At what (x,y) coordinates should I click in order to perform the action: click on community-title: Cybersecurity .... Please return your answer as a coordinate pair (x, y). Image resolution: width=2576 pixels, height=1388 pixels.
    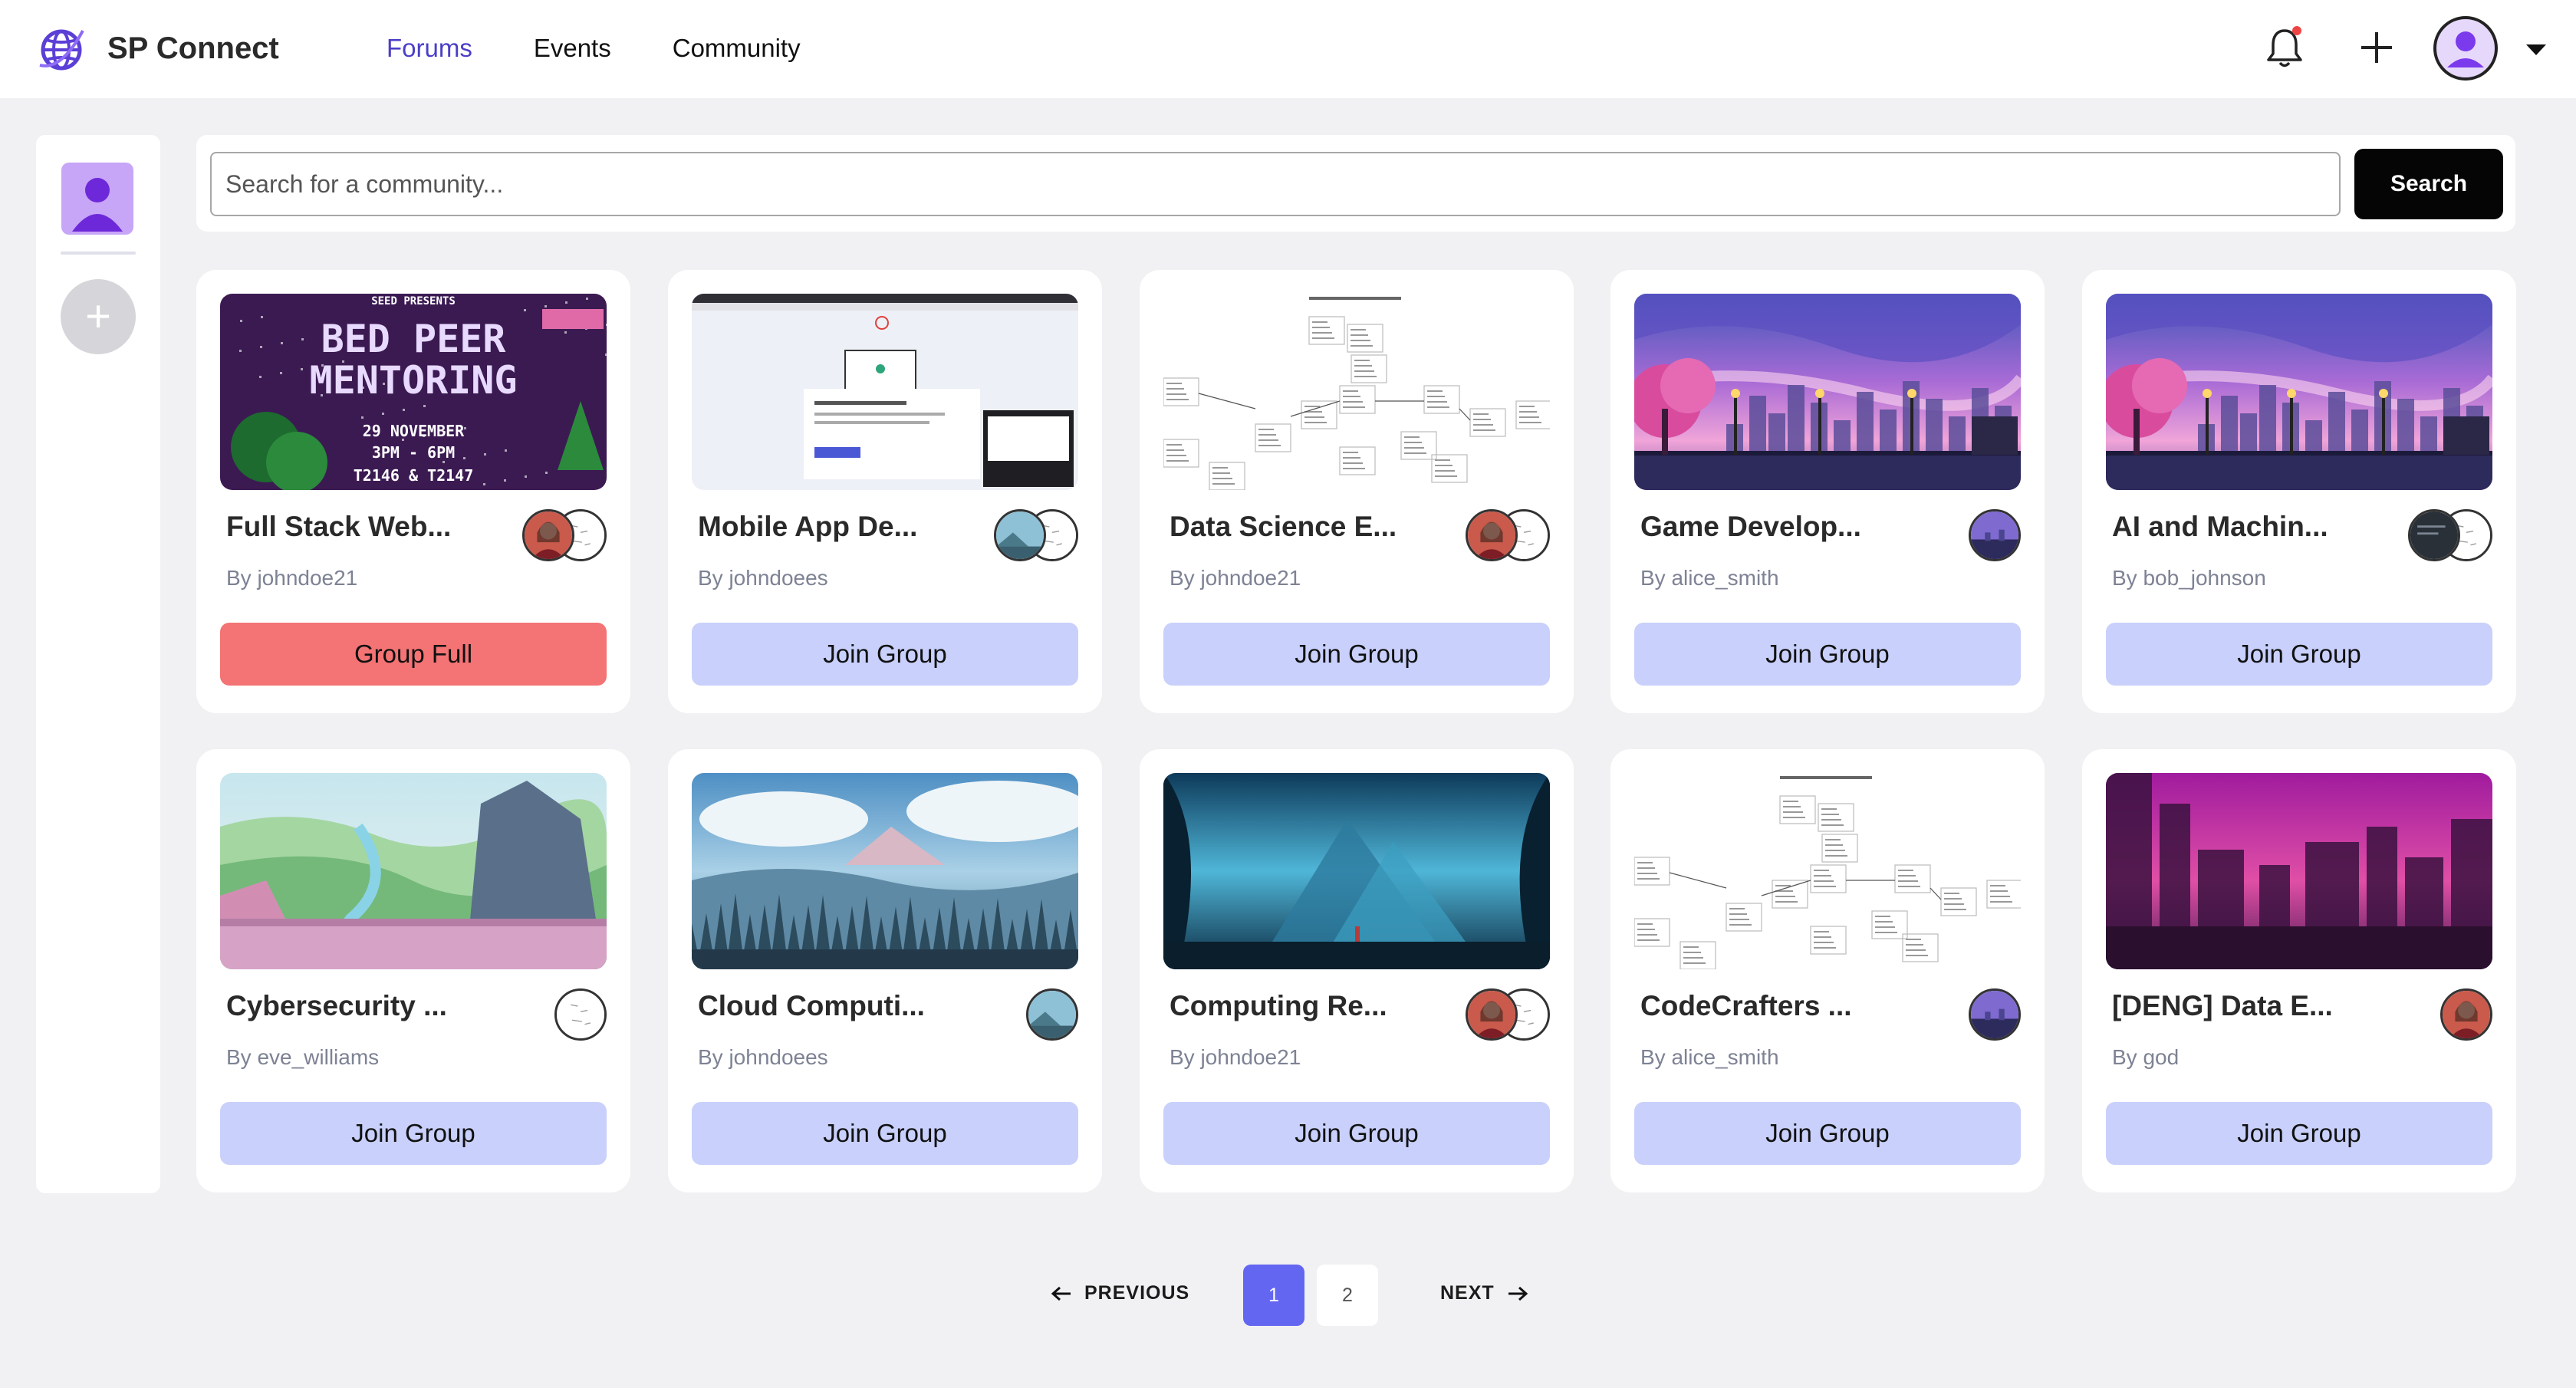
    Looking at the image, I should click on (341, 1006).